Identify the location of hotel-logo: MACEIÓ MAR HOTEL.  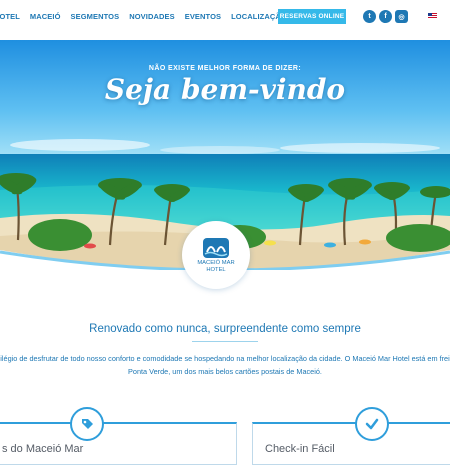
(216, 255).